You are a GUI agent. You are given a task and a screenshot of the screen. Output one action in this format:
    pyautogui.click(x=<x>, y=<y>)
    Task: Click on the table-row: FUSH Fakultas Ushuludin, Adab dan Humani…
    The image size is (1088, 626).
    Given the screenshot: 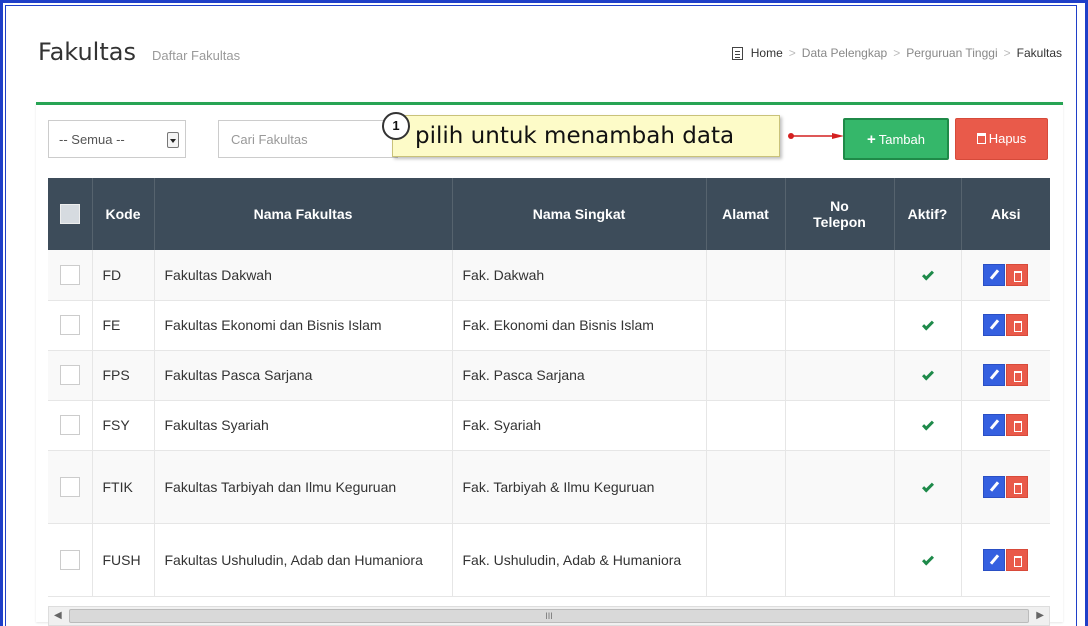 What is the action you would take?
    pyautogui.click(x=549, y=560)
    